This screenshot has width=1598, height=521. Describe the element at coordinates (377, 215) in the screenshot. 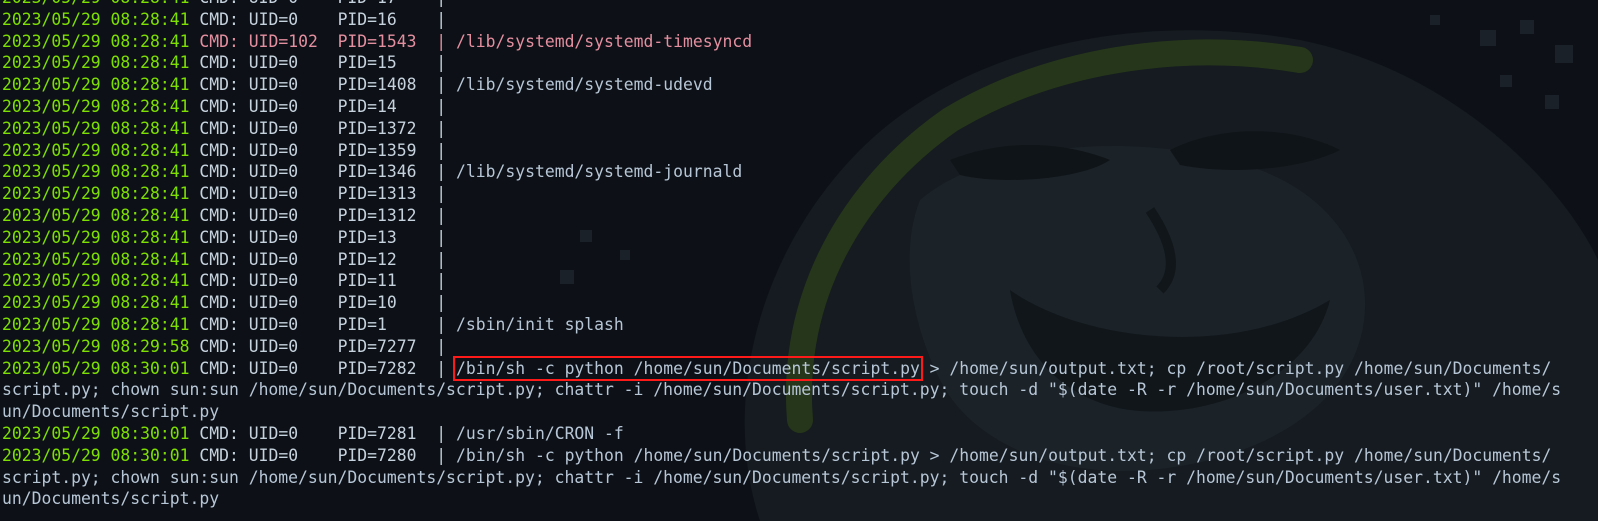

I see `pid-value: PID=1312` at that location.